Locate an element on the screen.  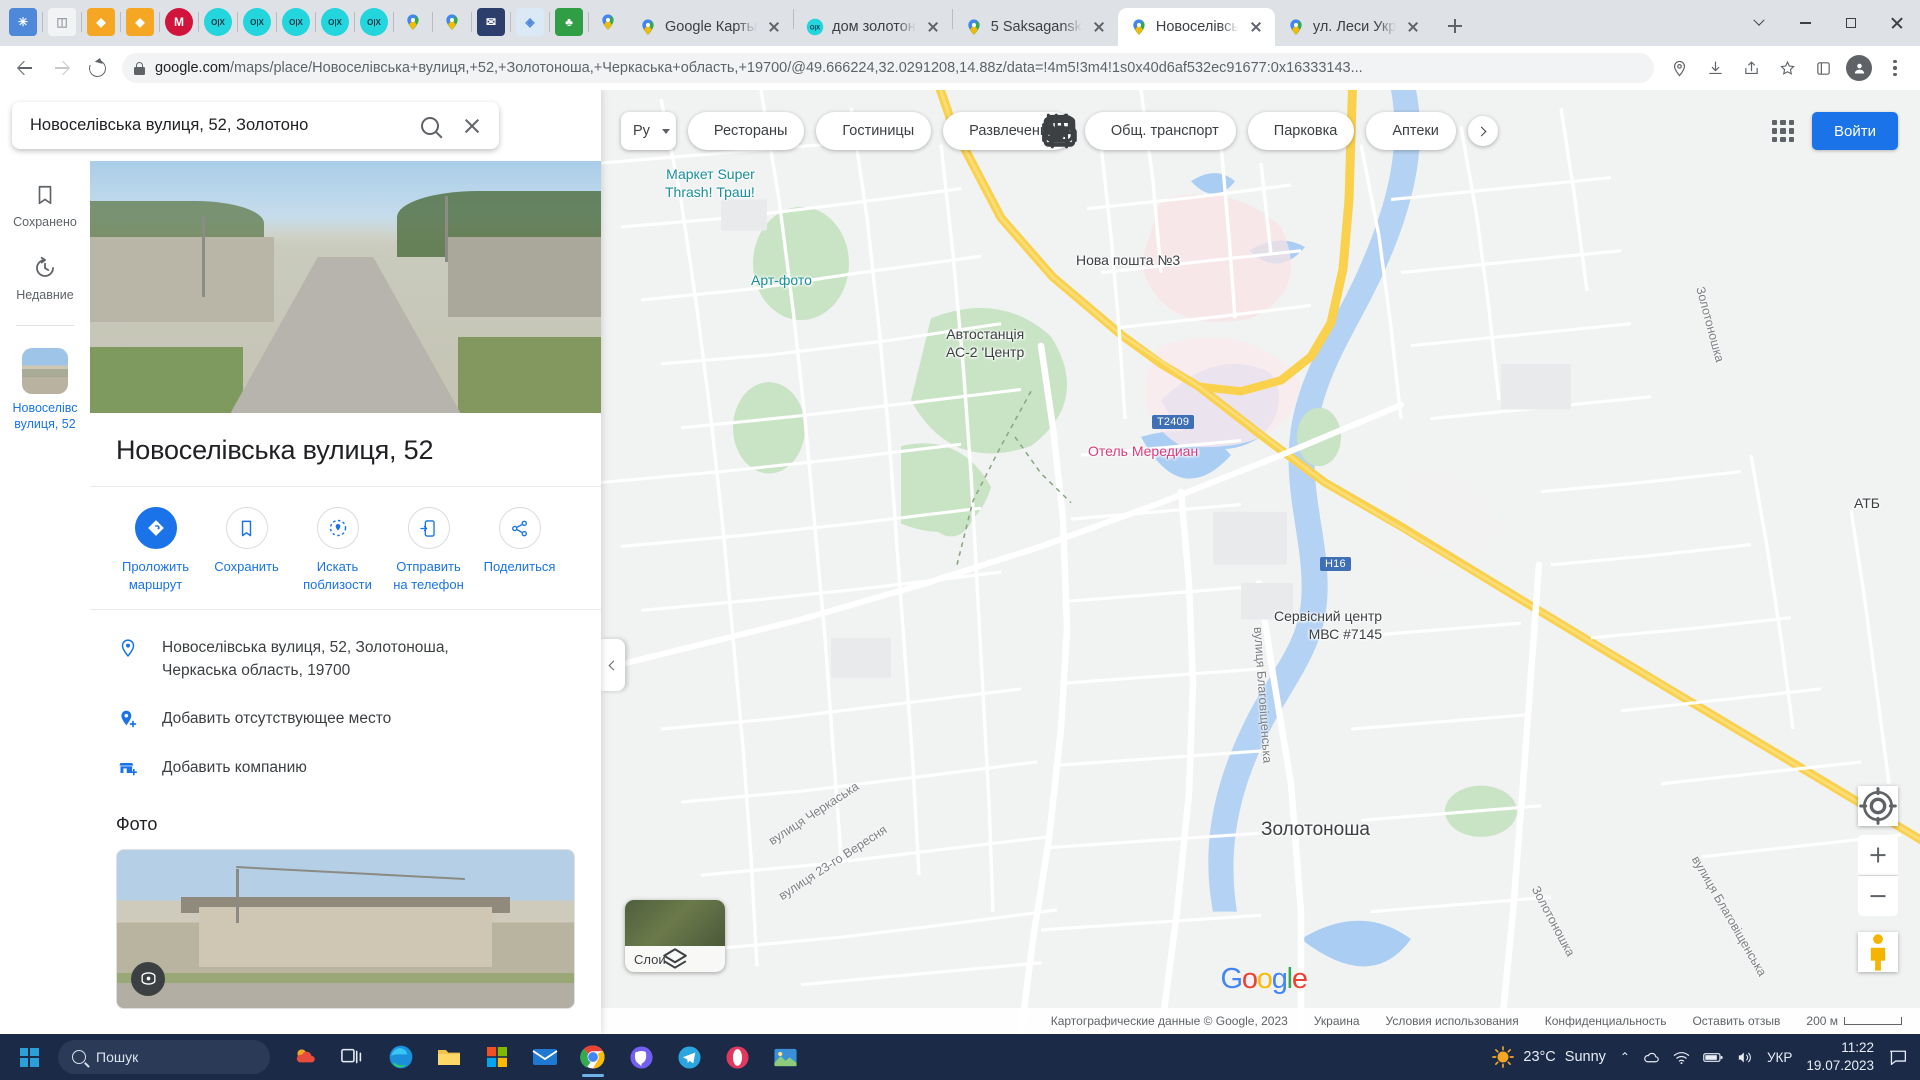
poi-label-art-foto: Арт-фото is located at coordinates (781, 281).